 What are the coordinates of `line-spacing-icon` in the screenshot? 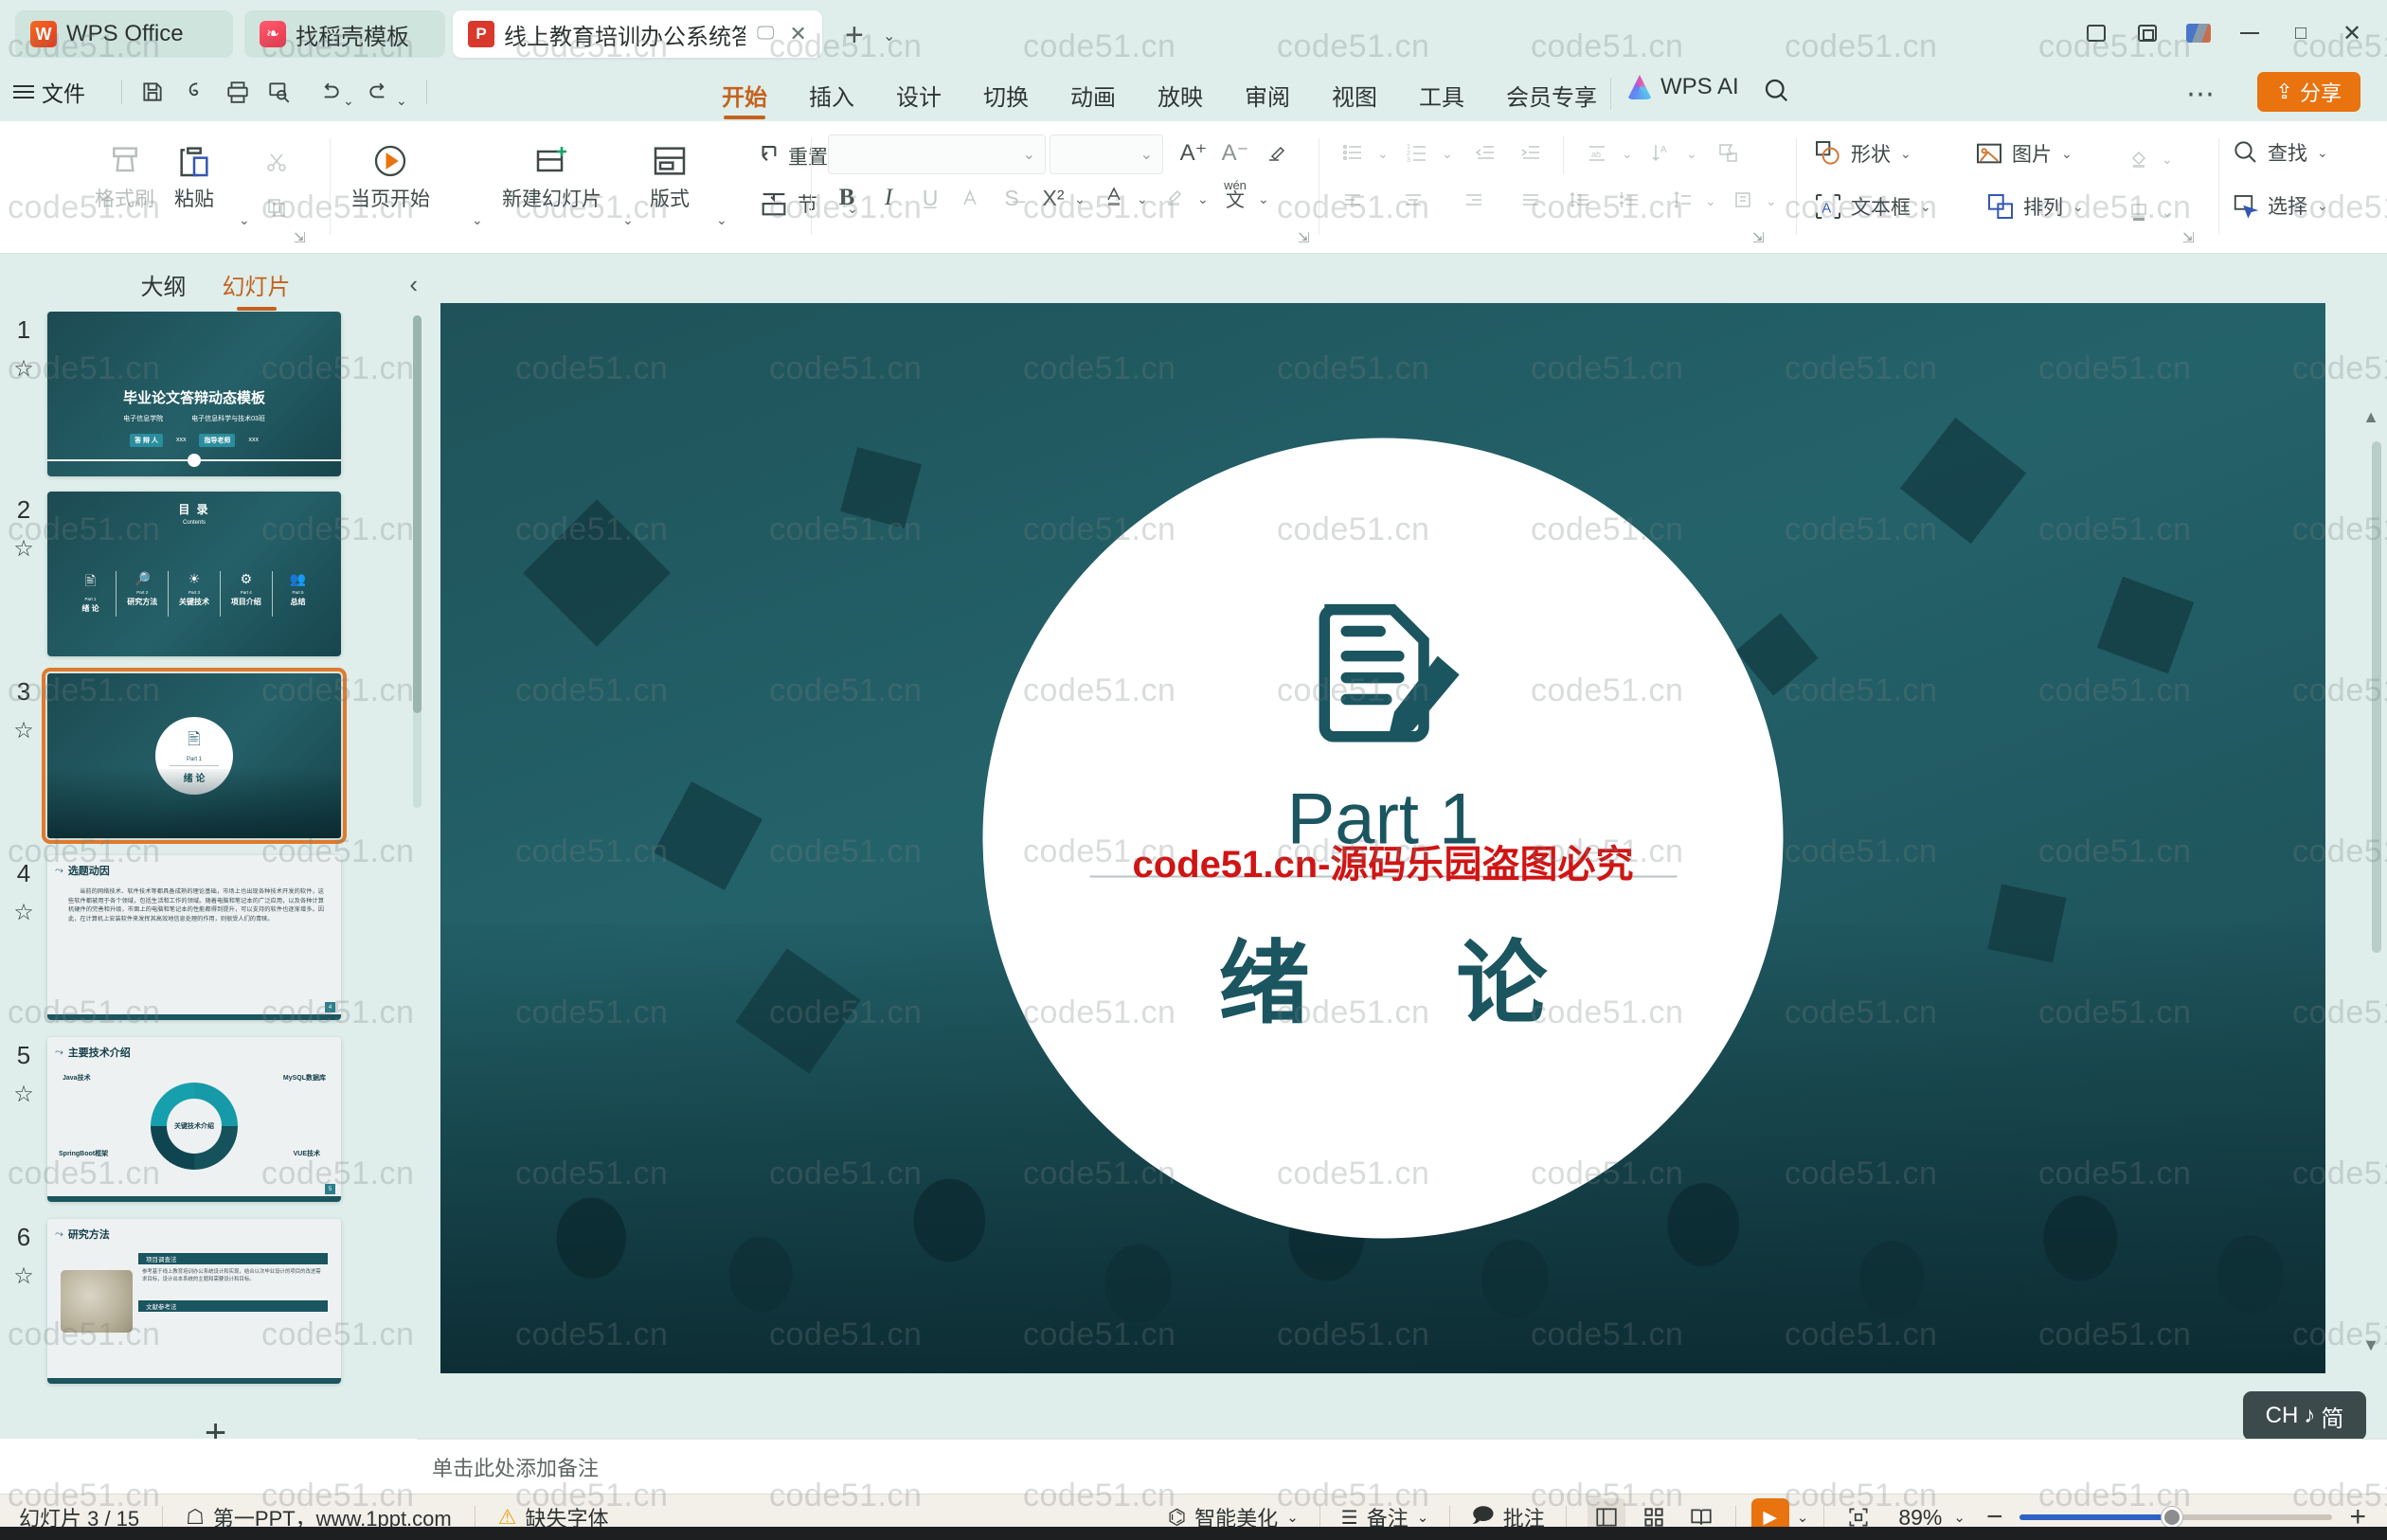 It's located at (1580, 200).